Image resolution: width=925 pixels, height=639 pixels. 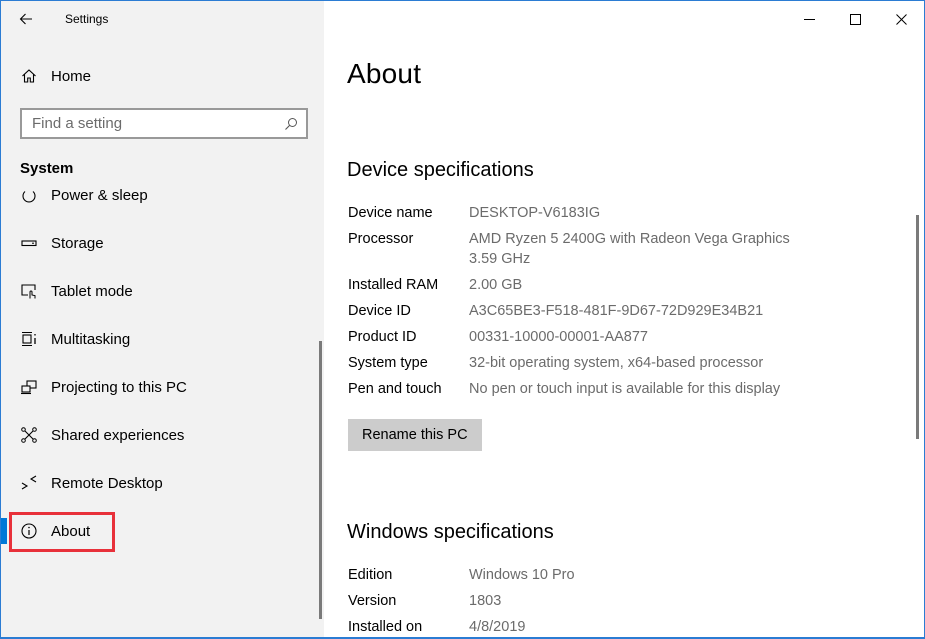 What do you see at coordinates (99, 195) in the screenshot?
I see `sidebar-item-label: Power & sleep` at bounding box center [99, 195].